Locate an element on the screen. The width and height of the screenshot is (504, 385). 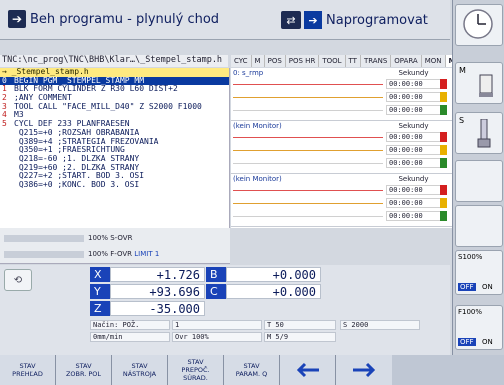
f-override-knob: F100% OFF ON is located at coordinates (479, 327).